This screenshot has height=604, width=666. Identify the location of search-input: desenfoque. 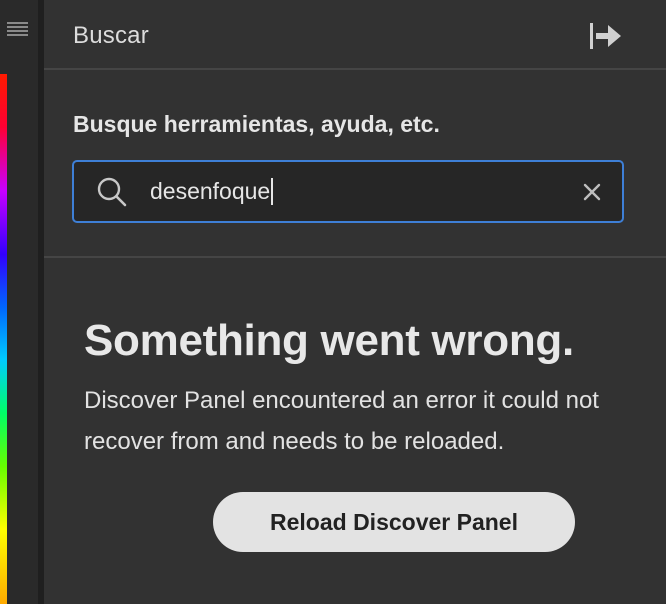
(348, 191).